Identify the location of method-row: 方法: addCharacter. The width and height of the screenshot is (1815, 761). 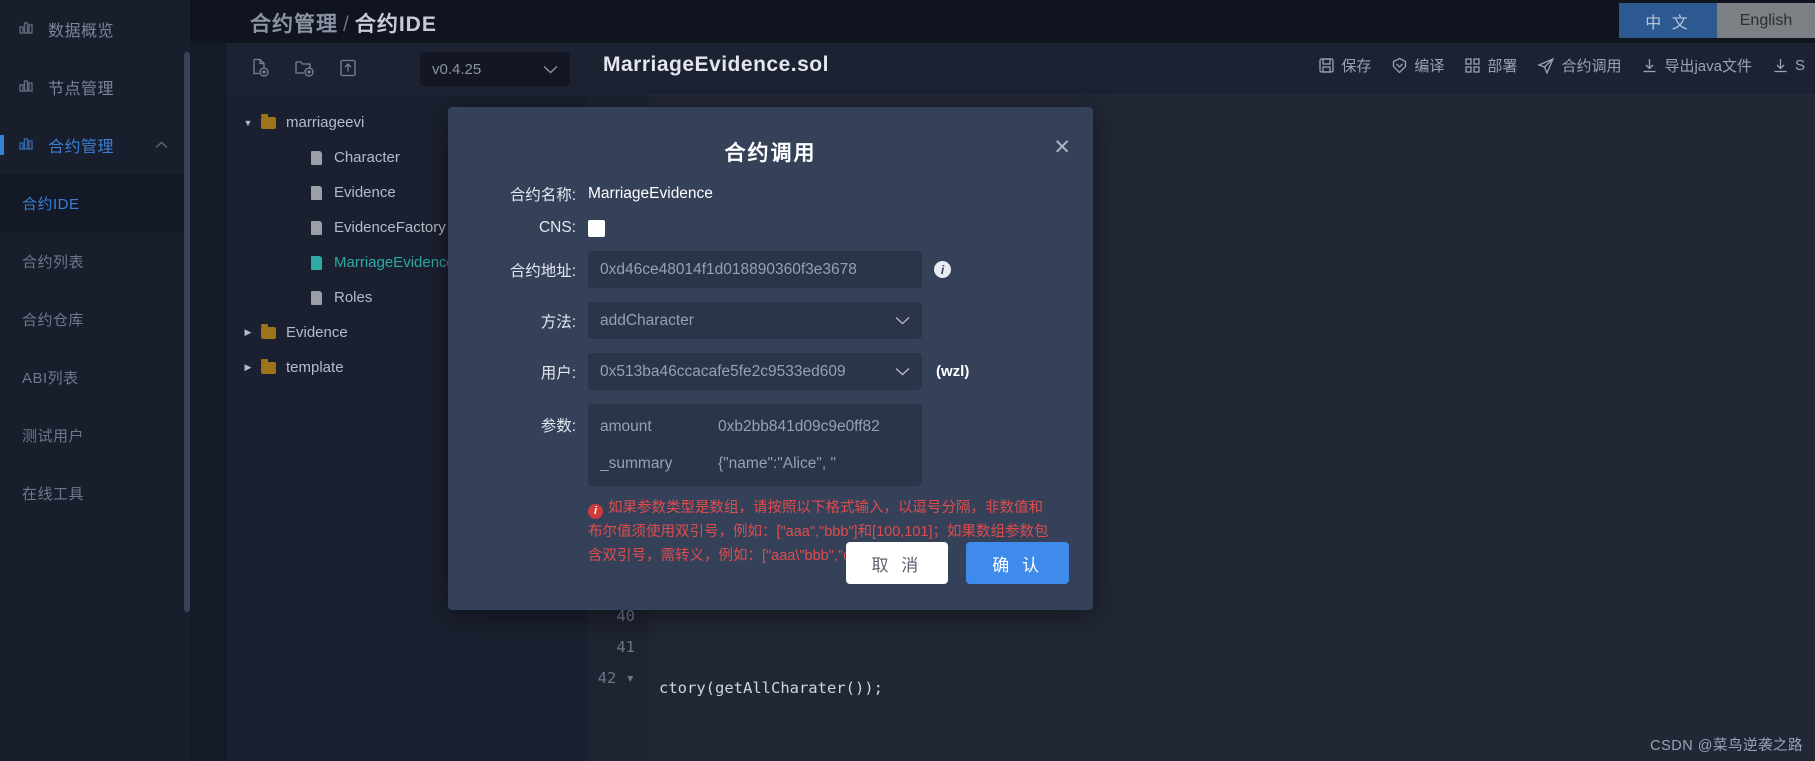
(770, 320).